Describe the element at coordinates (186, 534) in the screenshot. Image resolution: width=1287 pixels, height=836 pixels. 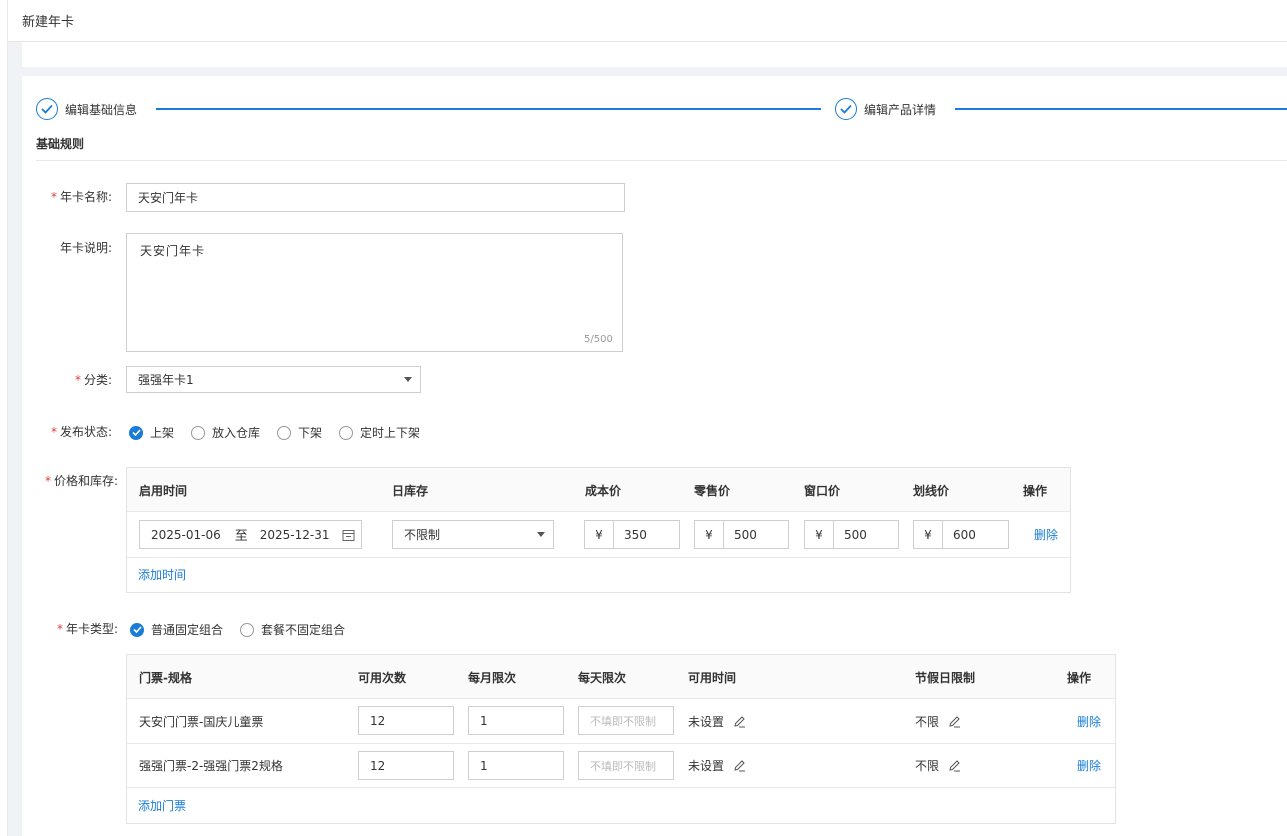
I see `date-start: 2025-01-06` at that location.